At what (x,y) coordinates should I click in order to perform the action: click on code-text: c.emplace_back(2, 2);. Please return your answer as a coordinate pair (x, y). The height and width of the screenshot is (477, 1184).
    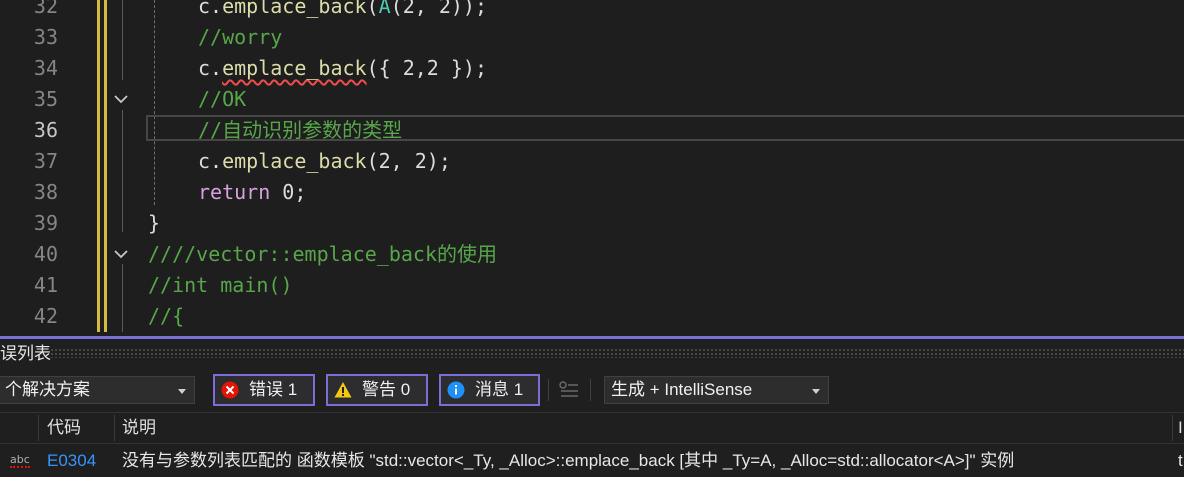
    Looking at the image, I should click on (324, 161).